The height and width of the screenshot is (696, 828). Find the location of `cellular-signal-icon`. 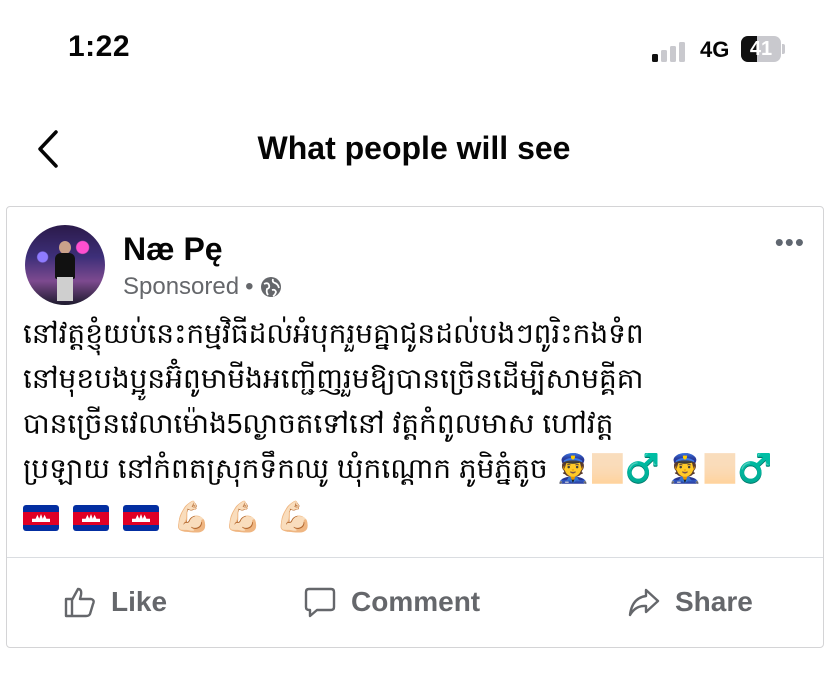

cellular-signal-icon is located at coordinates (672, 50).